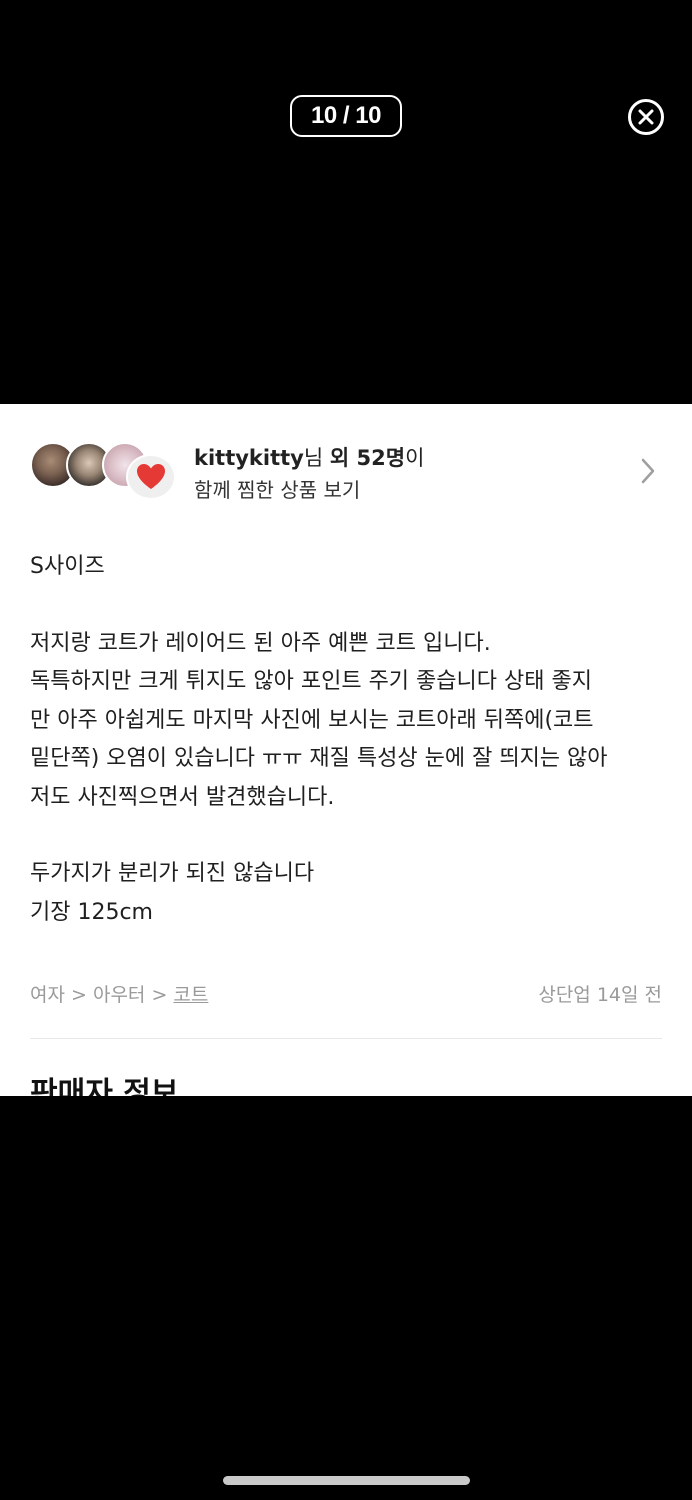 This screenshot has height=1500, width=692. I want to click on liker-subtitle: 함께 찜한 상품 보기, so click(277, 490).